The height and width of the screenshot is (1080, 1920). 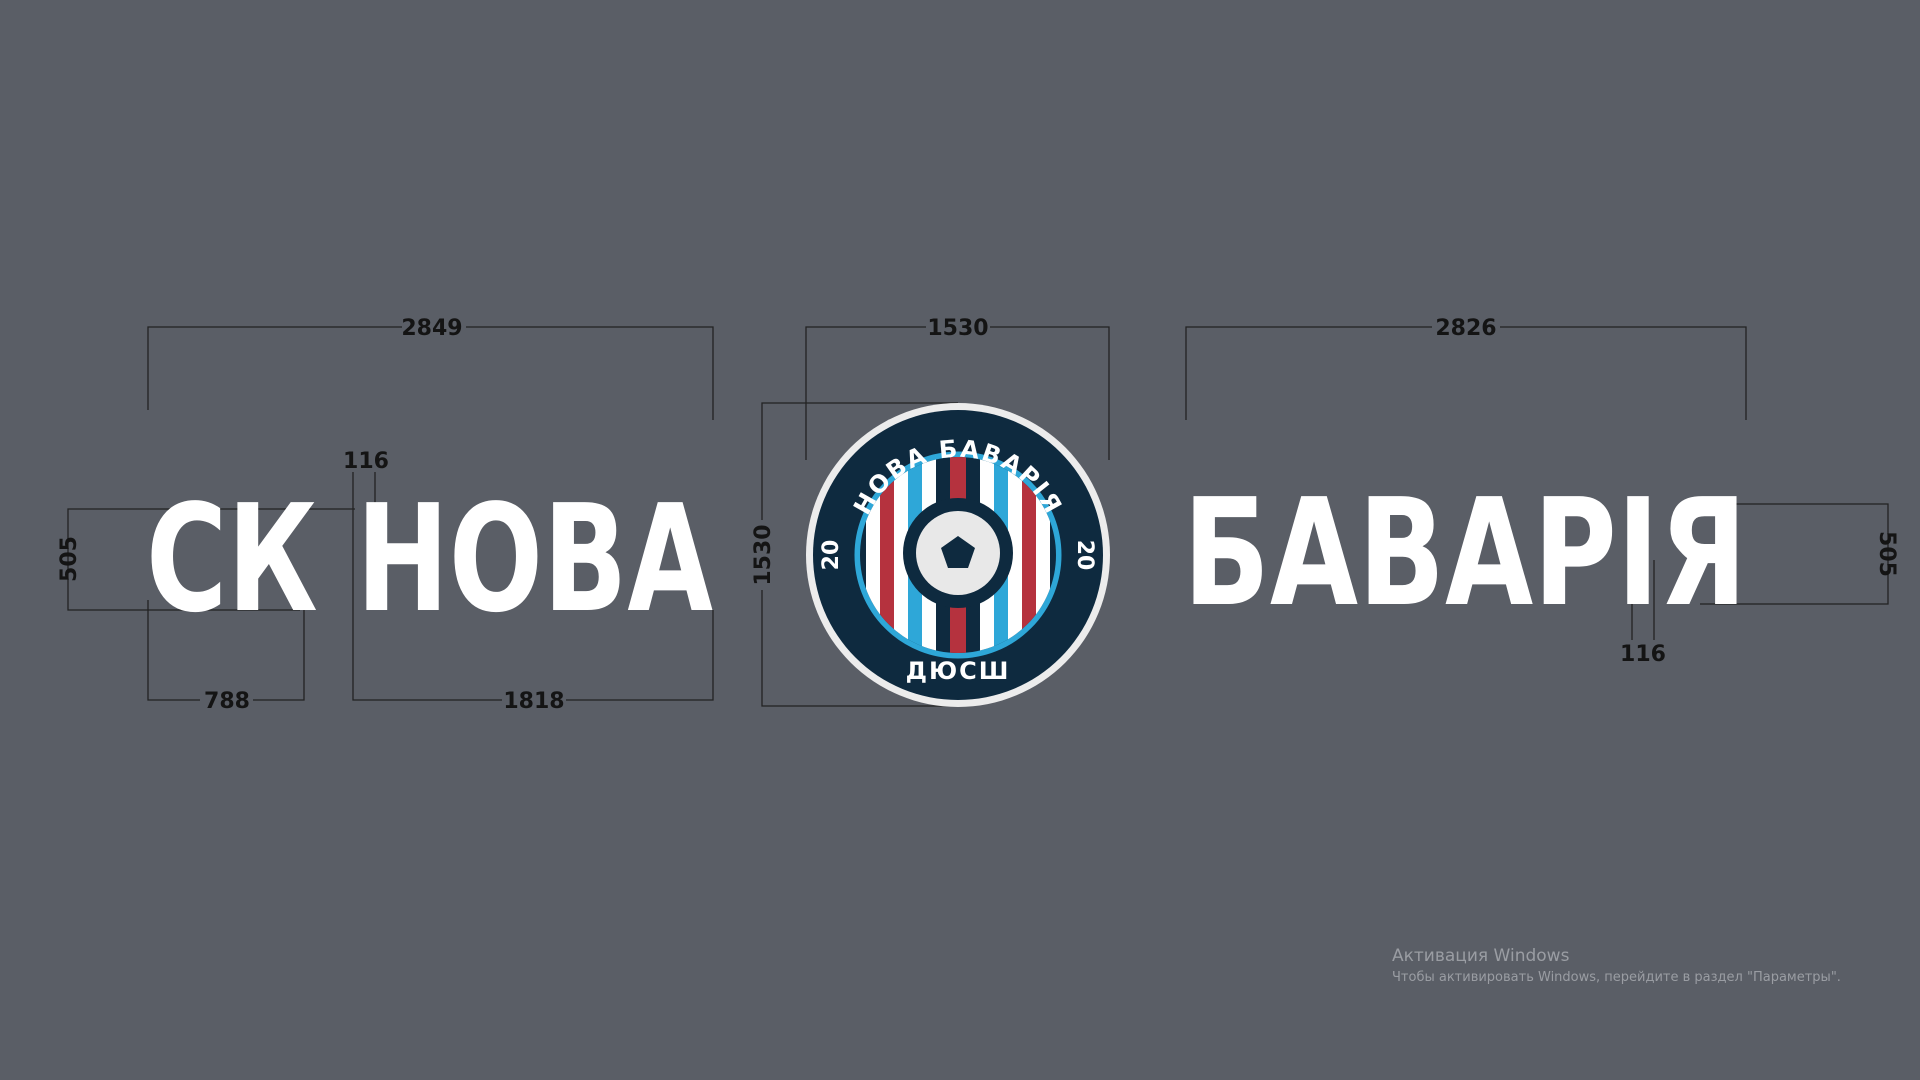 I want to click on dim-logo-width: 1530, so click(x=957, y=328).